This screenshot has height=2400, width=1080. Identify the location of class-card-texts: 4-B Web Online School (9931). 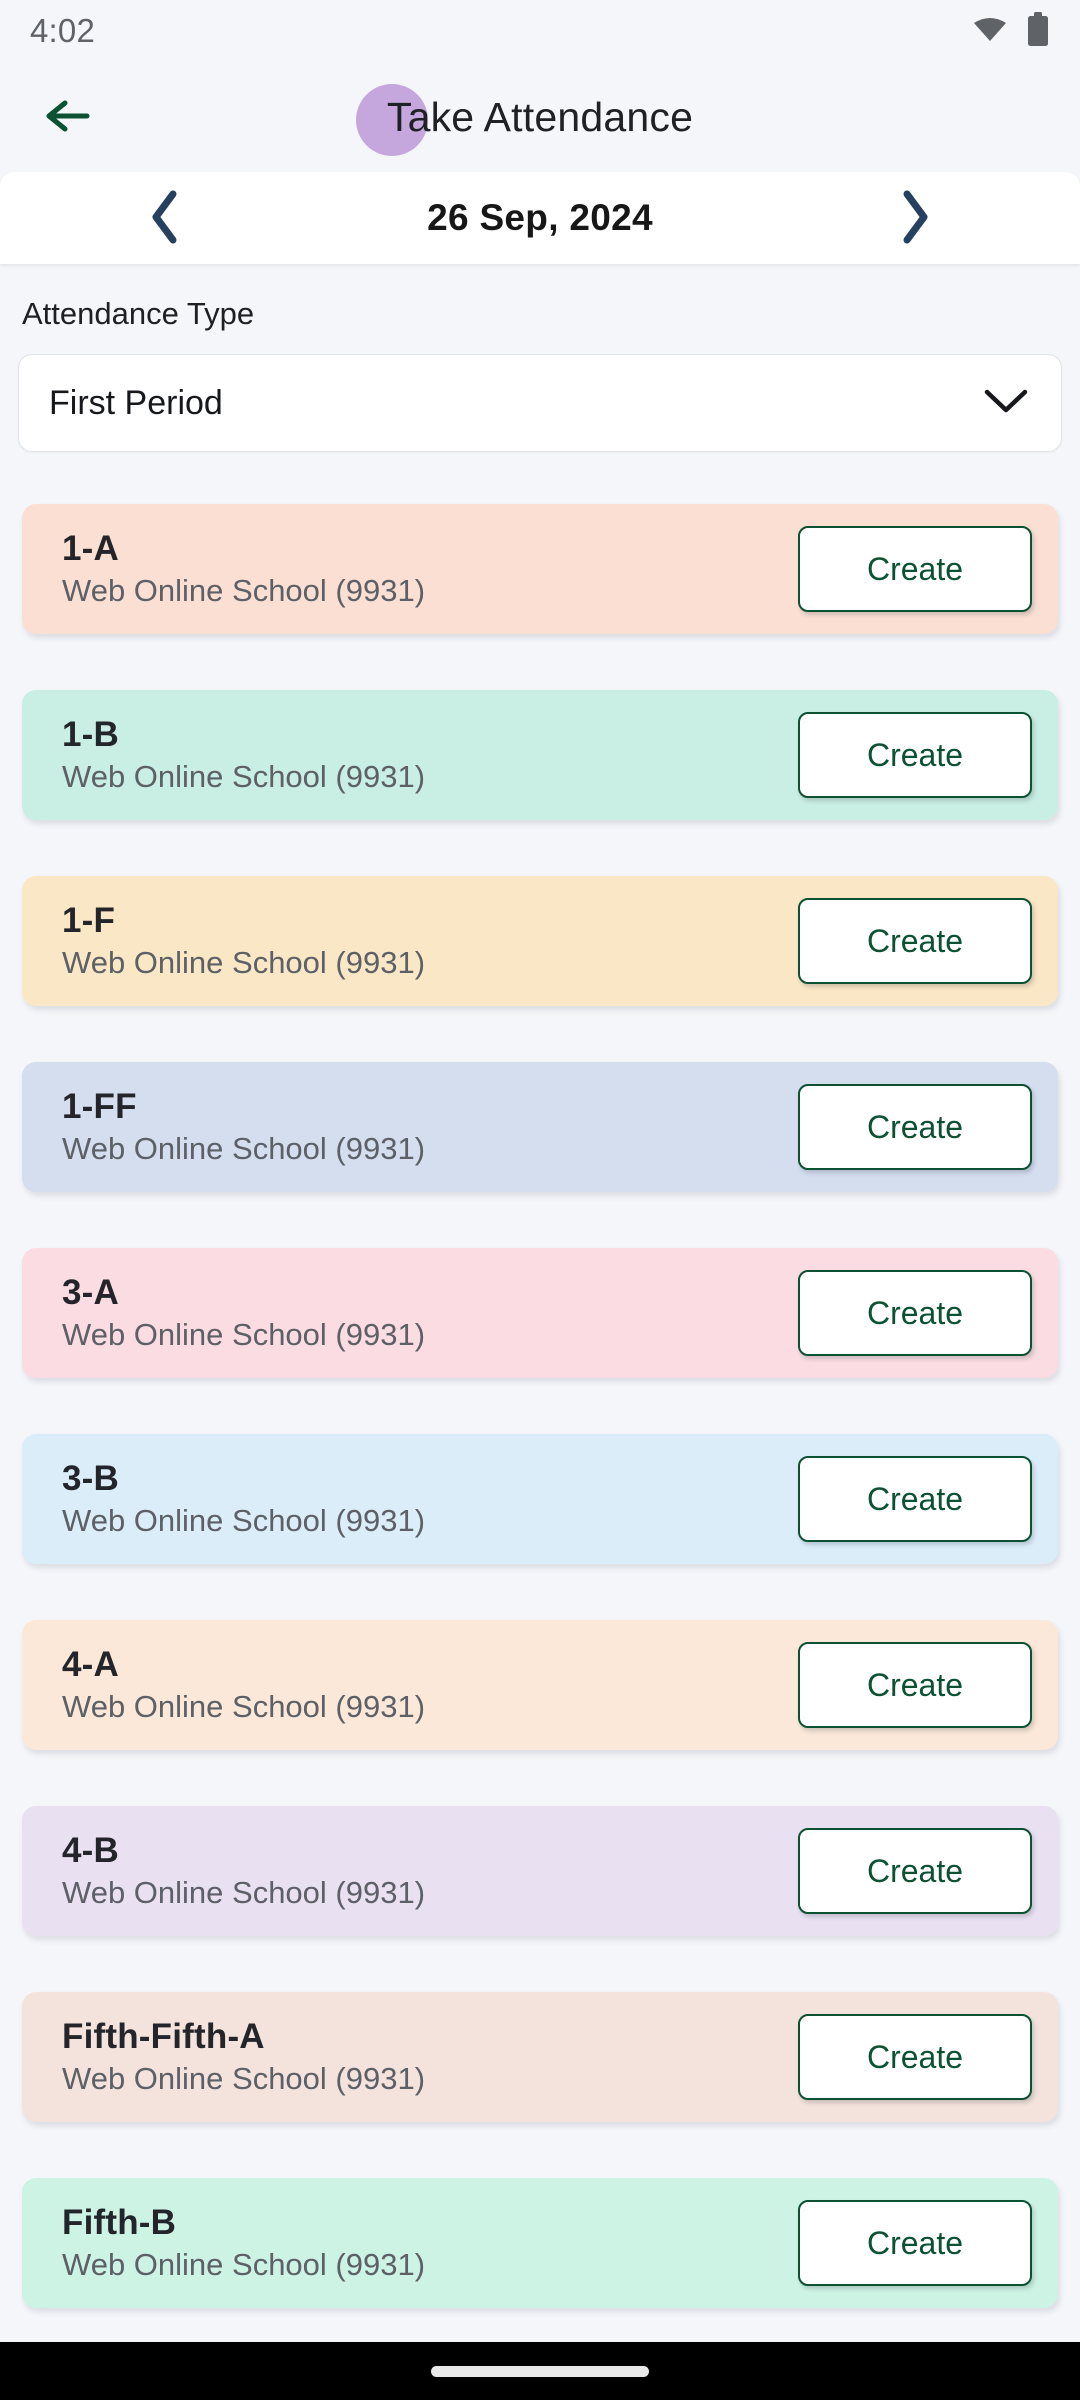
(243, 1871).